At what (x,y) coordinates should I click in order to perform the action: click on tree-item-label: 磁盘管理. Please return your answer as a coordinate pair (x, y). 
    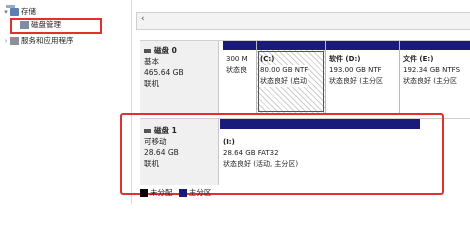
    Looking at the image, I should click on (46, 24).